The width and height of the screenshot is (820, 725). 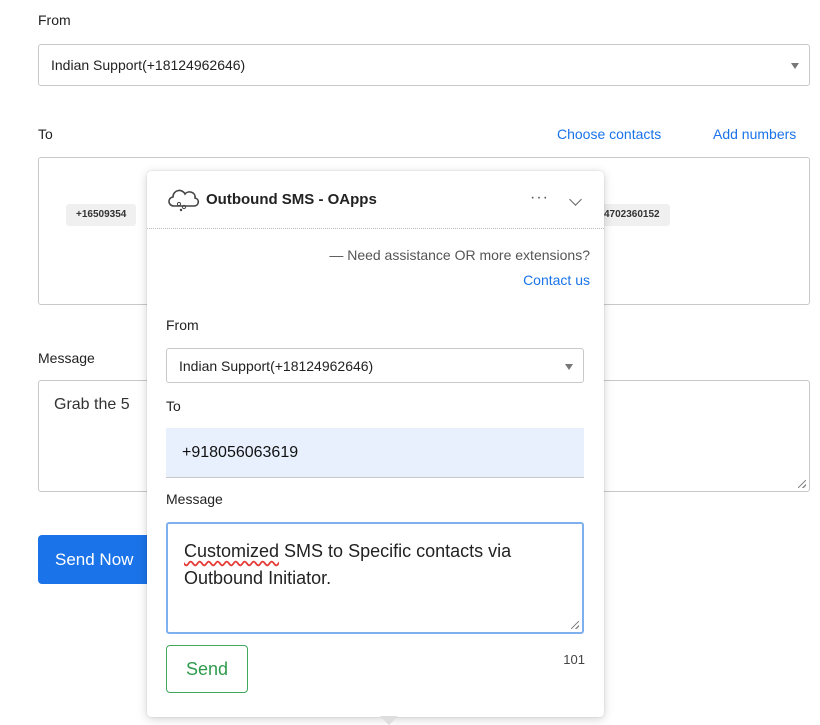 I want to click on popup-title: Outbound SMS - OApps, so click(x=291, y=199).